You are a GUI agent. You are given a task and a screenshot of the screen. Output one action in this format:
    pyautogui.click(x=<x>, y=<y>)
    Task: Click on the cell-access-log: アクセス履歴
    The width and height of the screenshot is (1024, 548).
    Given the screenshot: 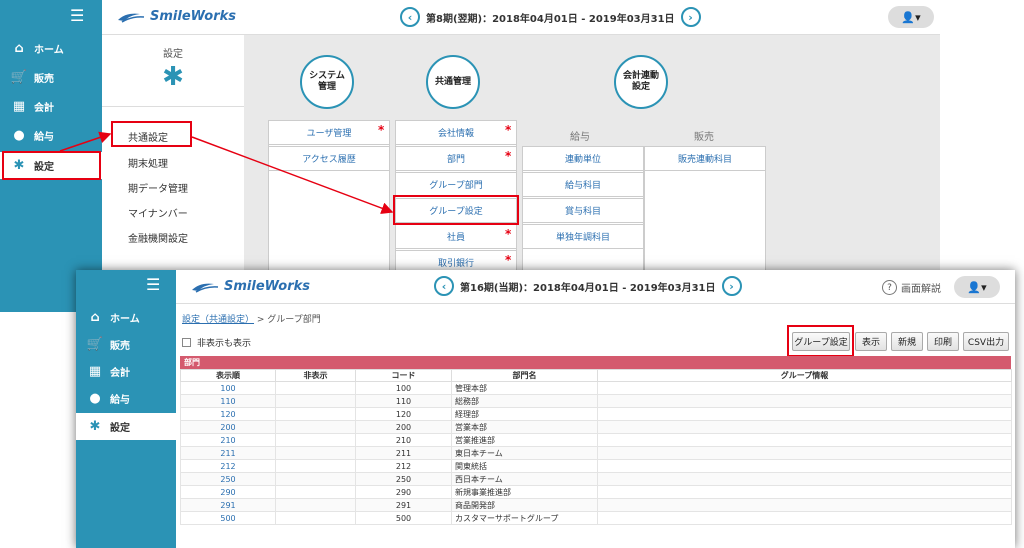 What is the action you would take?
    pyautogui.click(x=329, y=158)
    